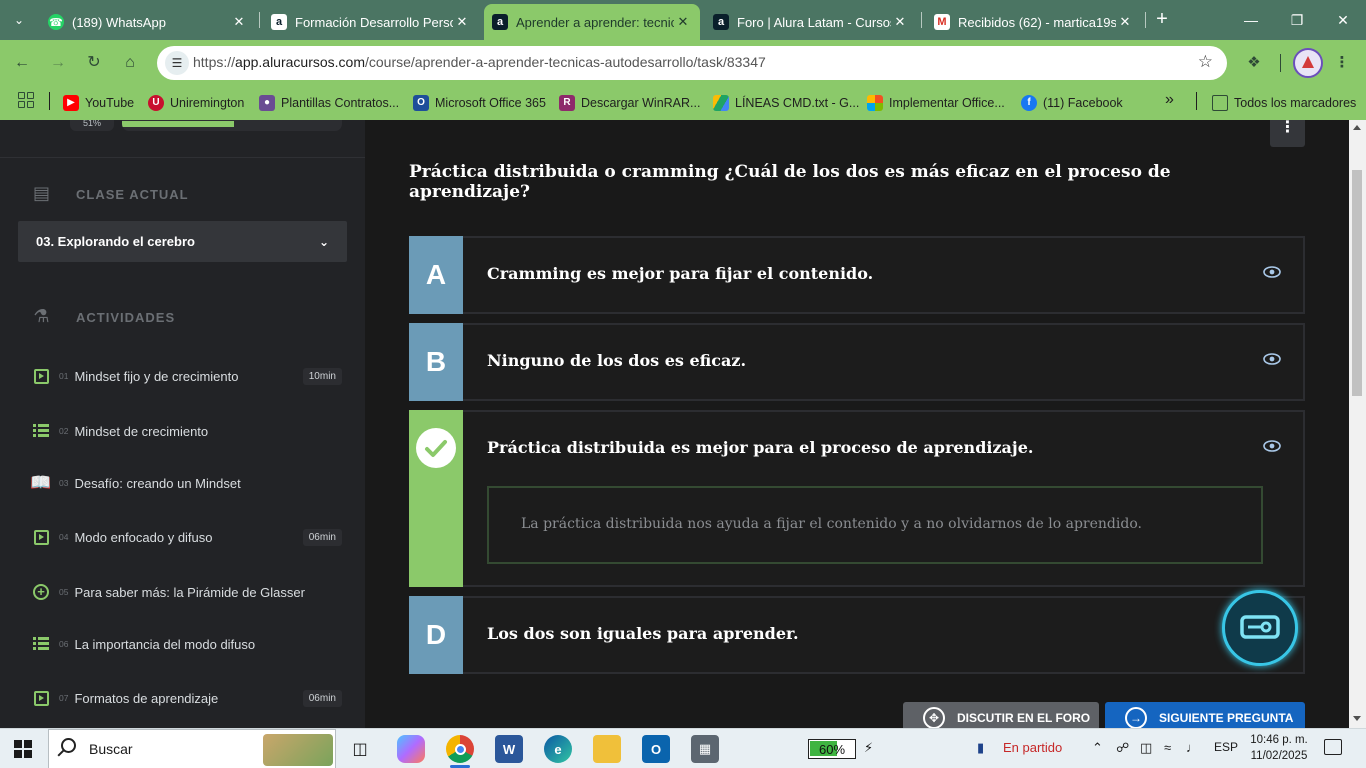 The image size is (1366, 768). What do you see at coordinates (1162, 20) in the screenshot?
I see `new-tab-plus-icon: +` at bounding box center [1162, 20].